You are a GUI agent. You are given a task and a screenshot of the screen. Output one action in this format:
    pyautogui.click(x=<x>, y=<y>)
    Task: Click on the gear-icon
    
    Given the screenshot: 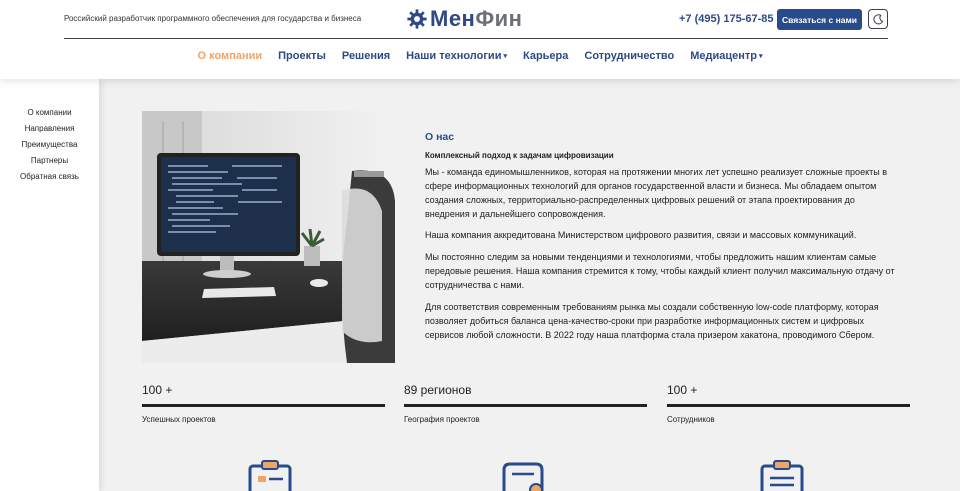 What is the action you would take?
    pyautogui.click(x=417, y=19)
    